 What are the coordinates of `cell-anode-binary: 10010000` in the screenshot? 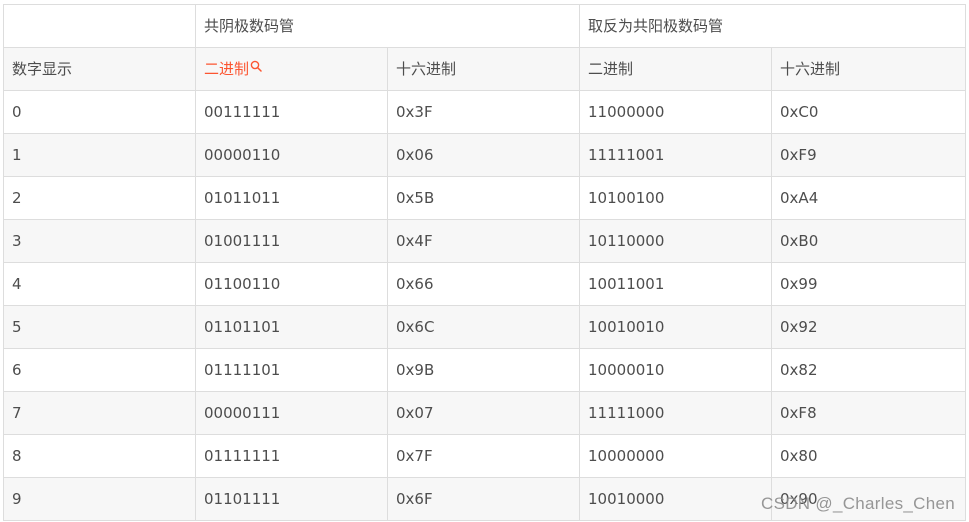 It's located at (676, 499).